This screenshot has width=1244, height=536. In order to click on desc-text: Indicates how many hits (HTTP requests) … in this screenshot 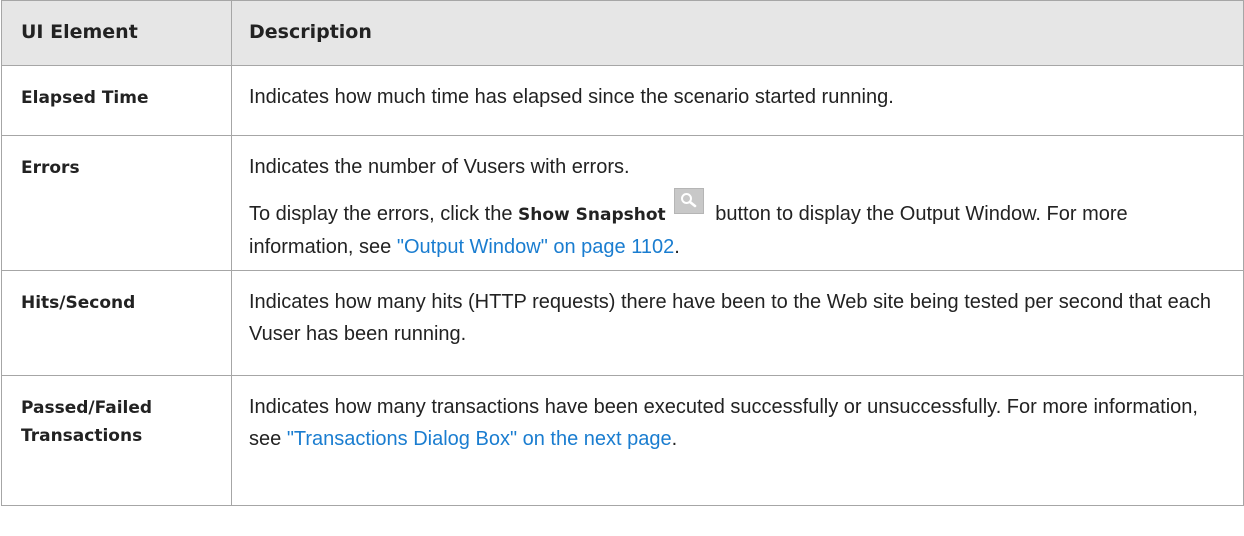, I will do `click(730, 318)`.